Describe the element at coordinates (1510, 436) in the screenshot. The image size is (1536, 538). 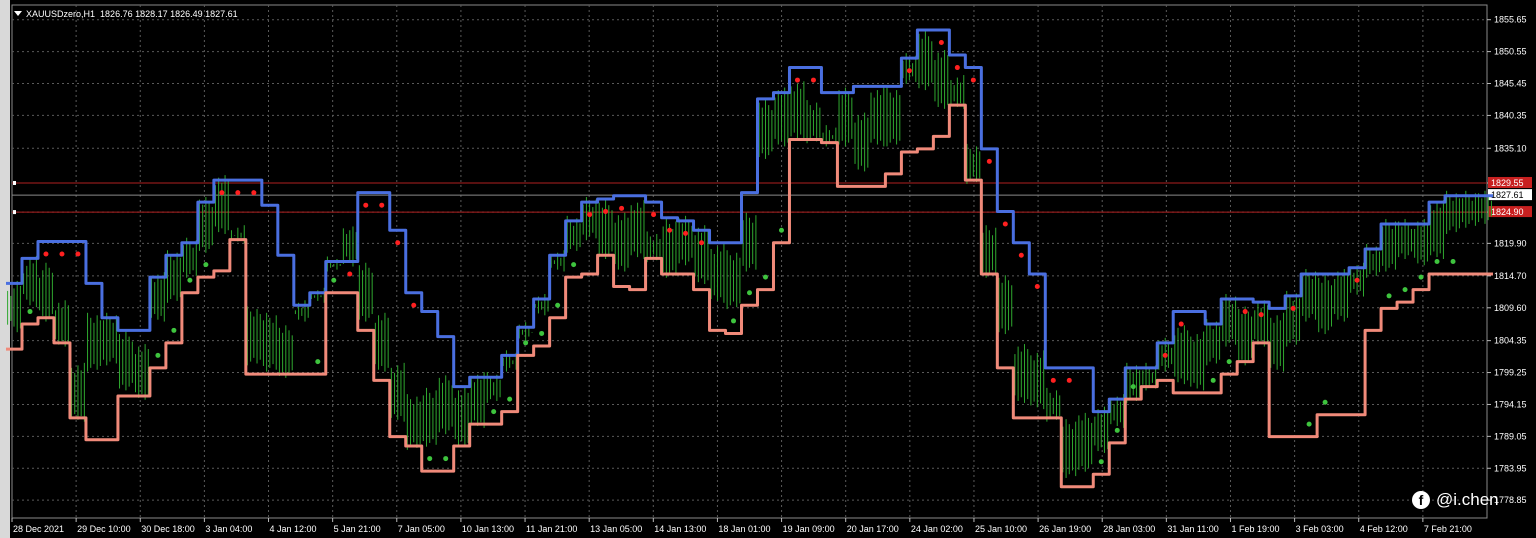
I see `y-tick-label: 1789.05` at that location.